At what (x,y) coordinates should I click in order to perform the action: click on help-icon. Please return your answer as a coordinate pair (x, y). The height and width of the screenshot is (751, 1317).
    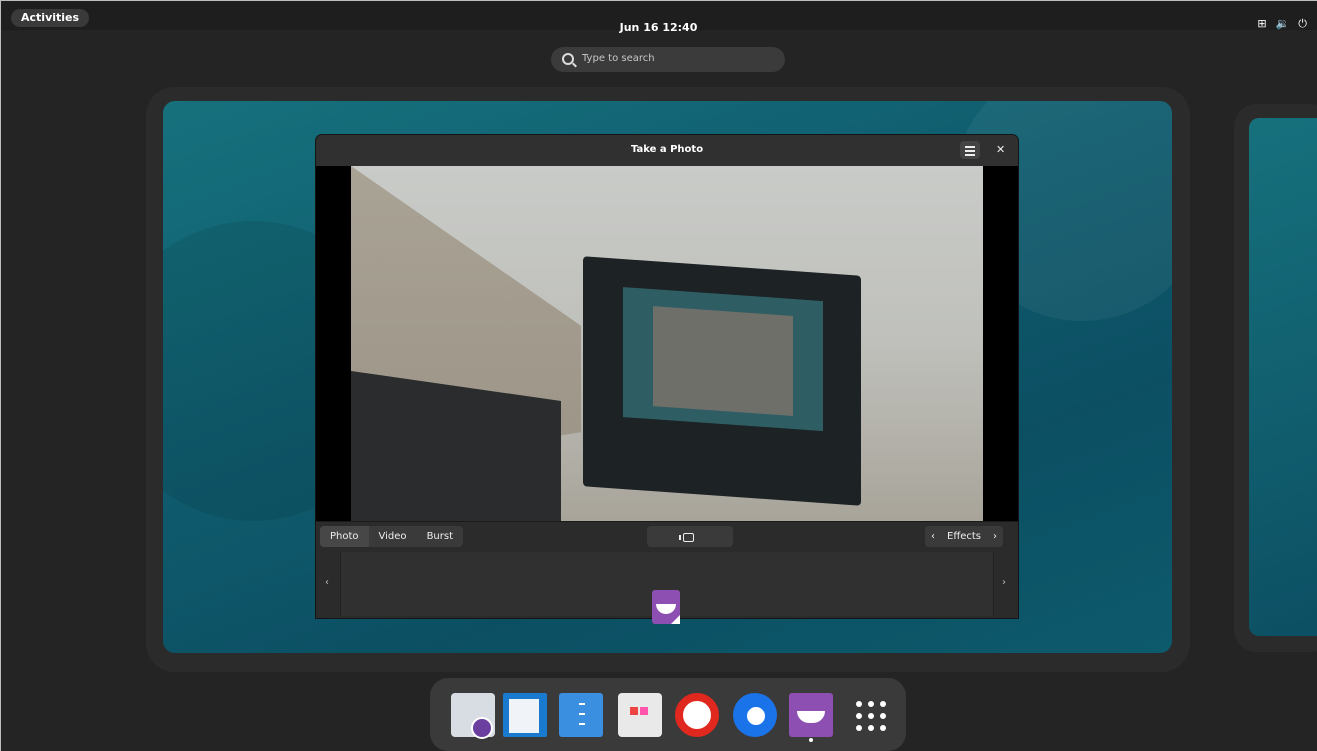
    Looking at the image, I should click on (697, 715).